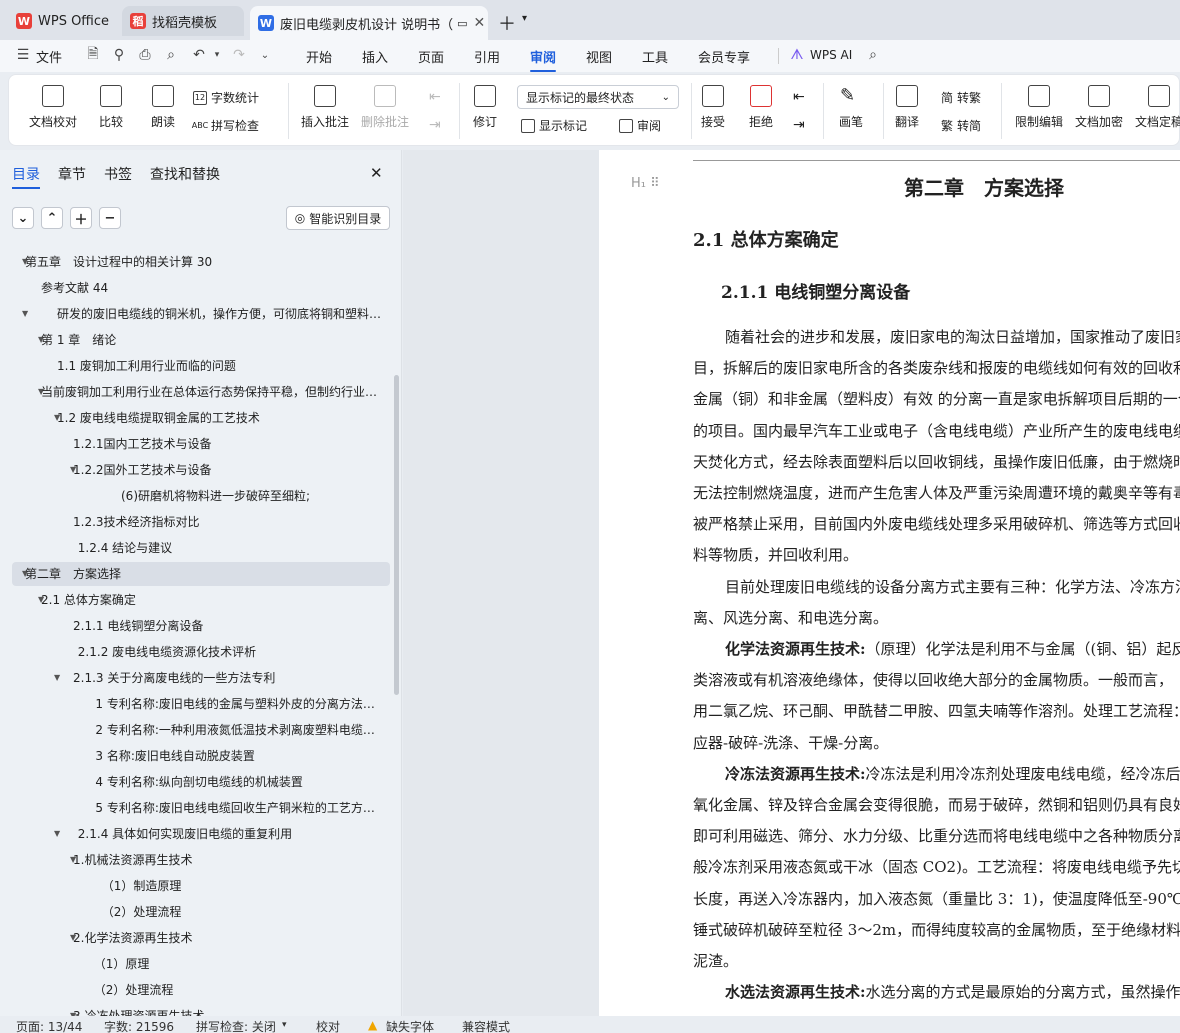  What do you see at coordinates (201, 704) in the screenshot?
I see `toc-item: 1 专利名称:废旧电线的金属与塑料外皮的分离方法及装置` at bounding box center [201, 704].